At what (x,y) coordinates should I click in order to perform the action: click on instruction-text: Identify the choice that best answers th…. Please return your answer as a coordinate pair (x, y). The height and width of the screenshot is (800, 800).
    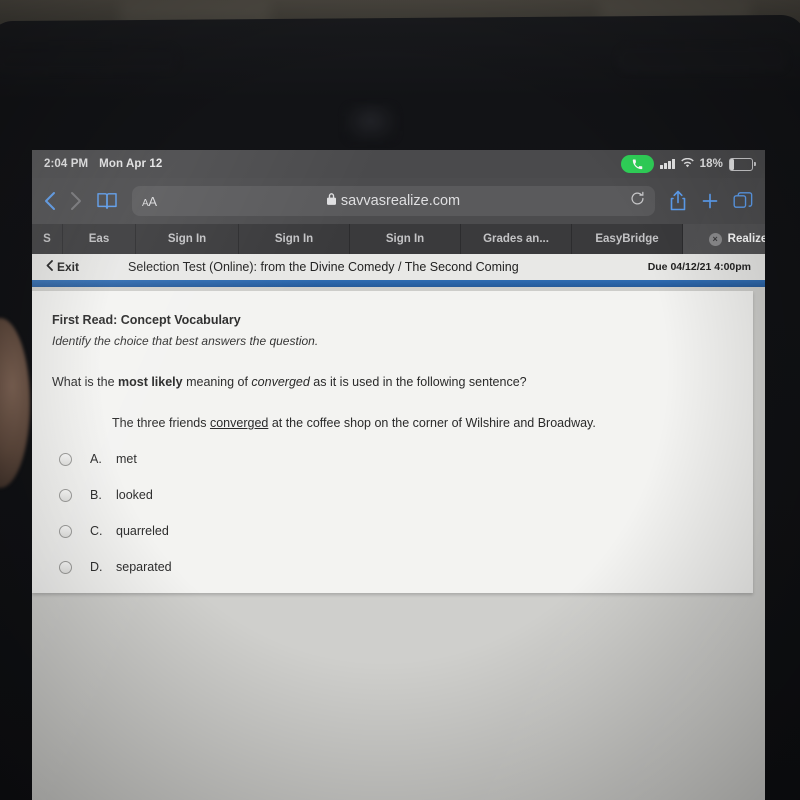
    Looking at the image, I should click on (185, 341).